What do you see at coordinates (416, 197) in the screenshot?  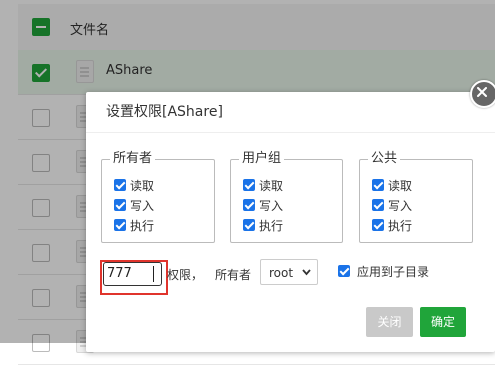 I see `group-public: 公共 读取 写入 执行` at bounding box center [416, 197].